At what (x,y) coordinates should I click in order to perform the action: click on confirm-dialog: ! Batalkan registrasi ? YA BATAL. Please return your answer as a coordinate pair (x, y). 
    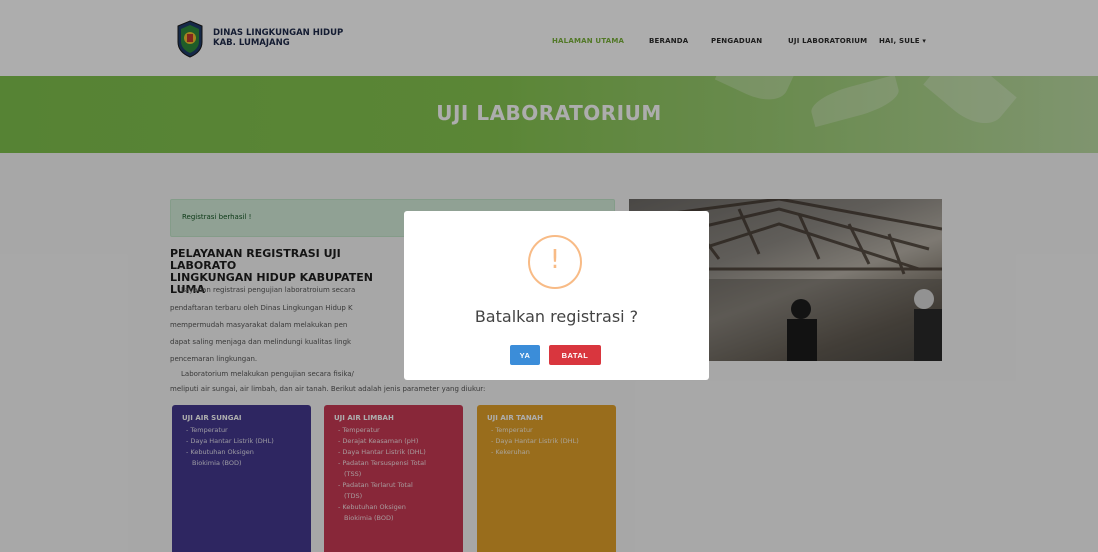
    Looking at the image, I should click on (556, 295).